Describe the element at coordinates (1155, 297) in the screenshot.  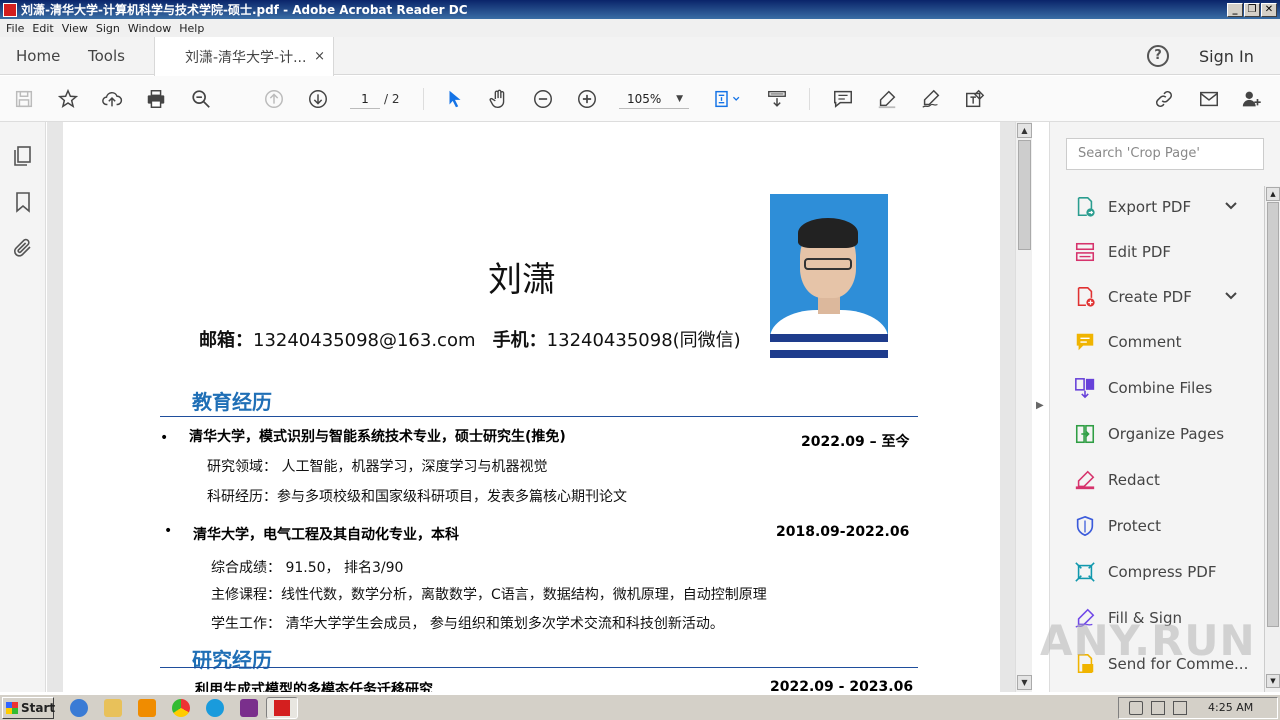
I see `tool-create-pdf: Create PDF` at that location.